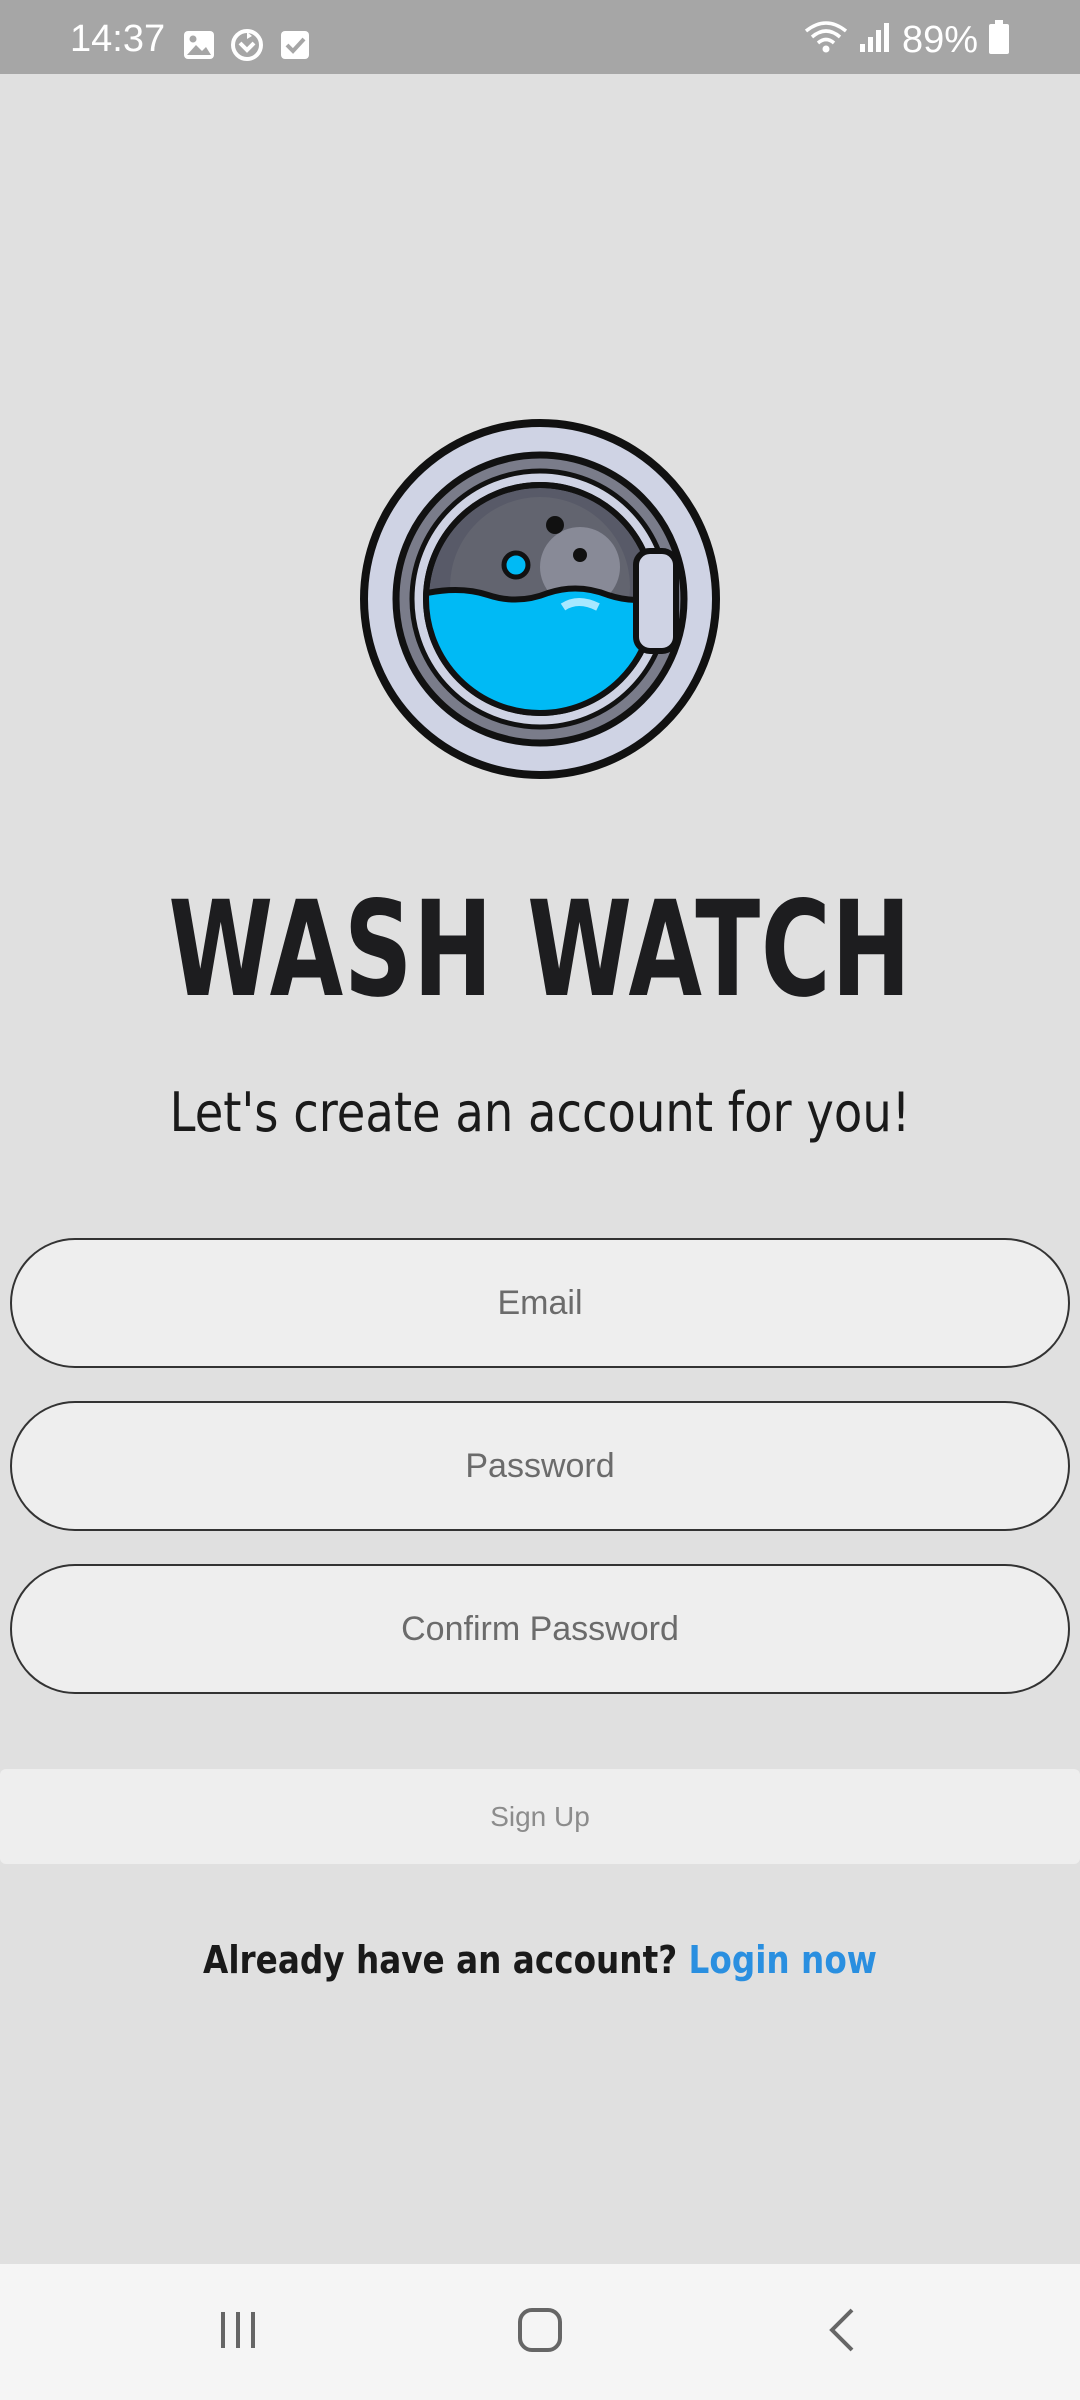  I want to click on wifi-icon, so click(826, 39).